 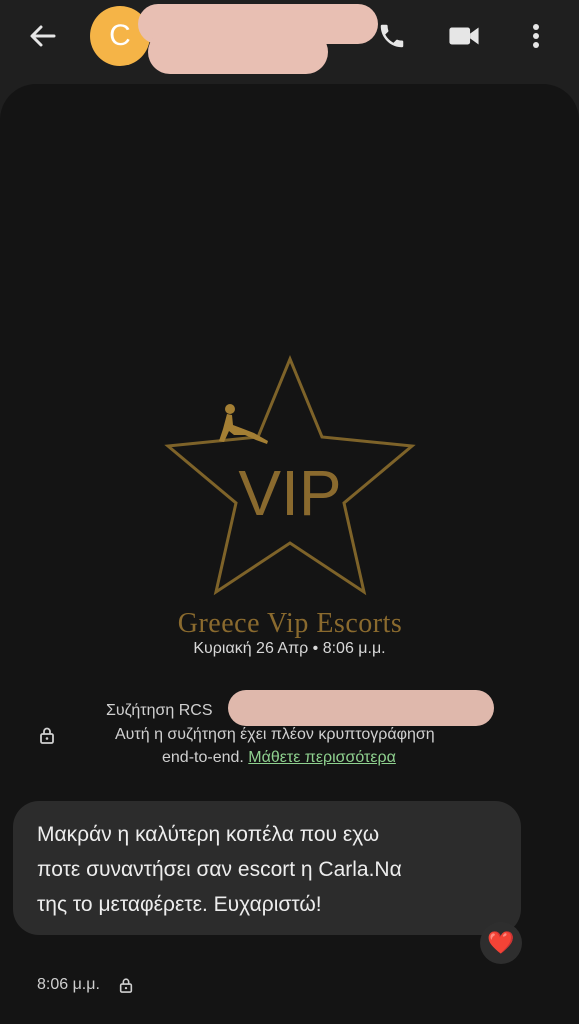 I want to click on phone-icon, so click(x=392, y=36).